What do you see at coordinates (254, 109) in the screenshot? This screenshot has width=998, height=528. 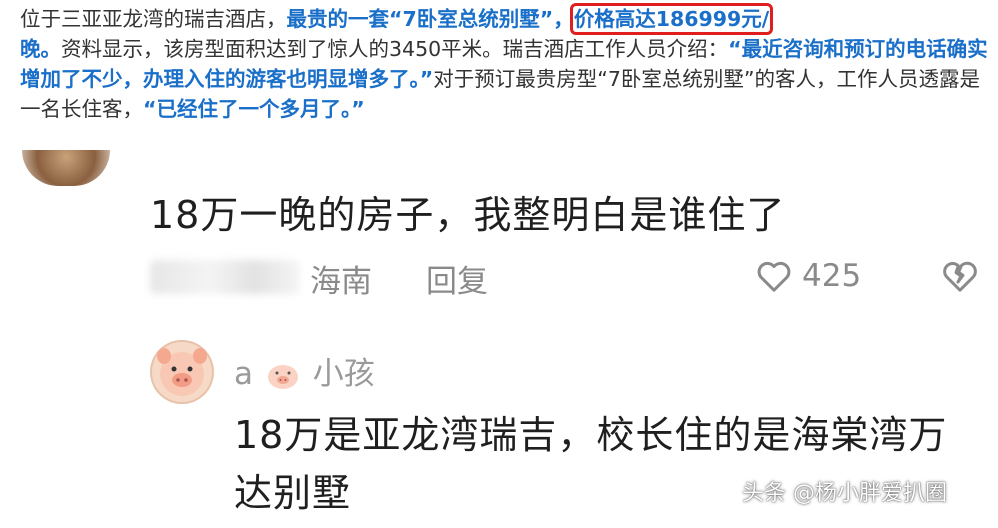 I see `article-highlight-stay: “已经住了一个多月了。”` at bounding box center [254, 109].